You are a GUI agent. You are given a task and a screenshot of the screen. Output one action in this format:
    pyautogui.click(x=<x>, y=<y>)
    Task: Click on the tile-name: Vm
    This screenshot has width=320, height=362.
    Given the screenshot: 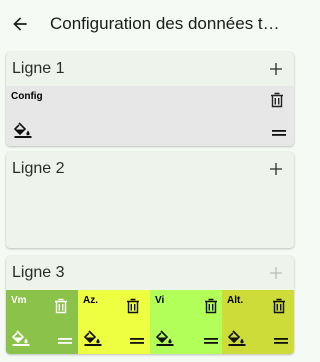 What is the action you would take?
    pyautogui.click(x=19, y=300)
    